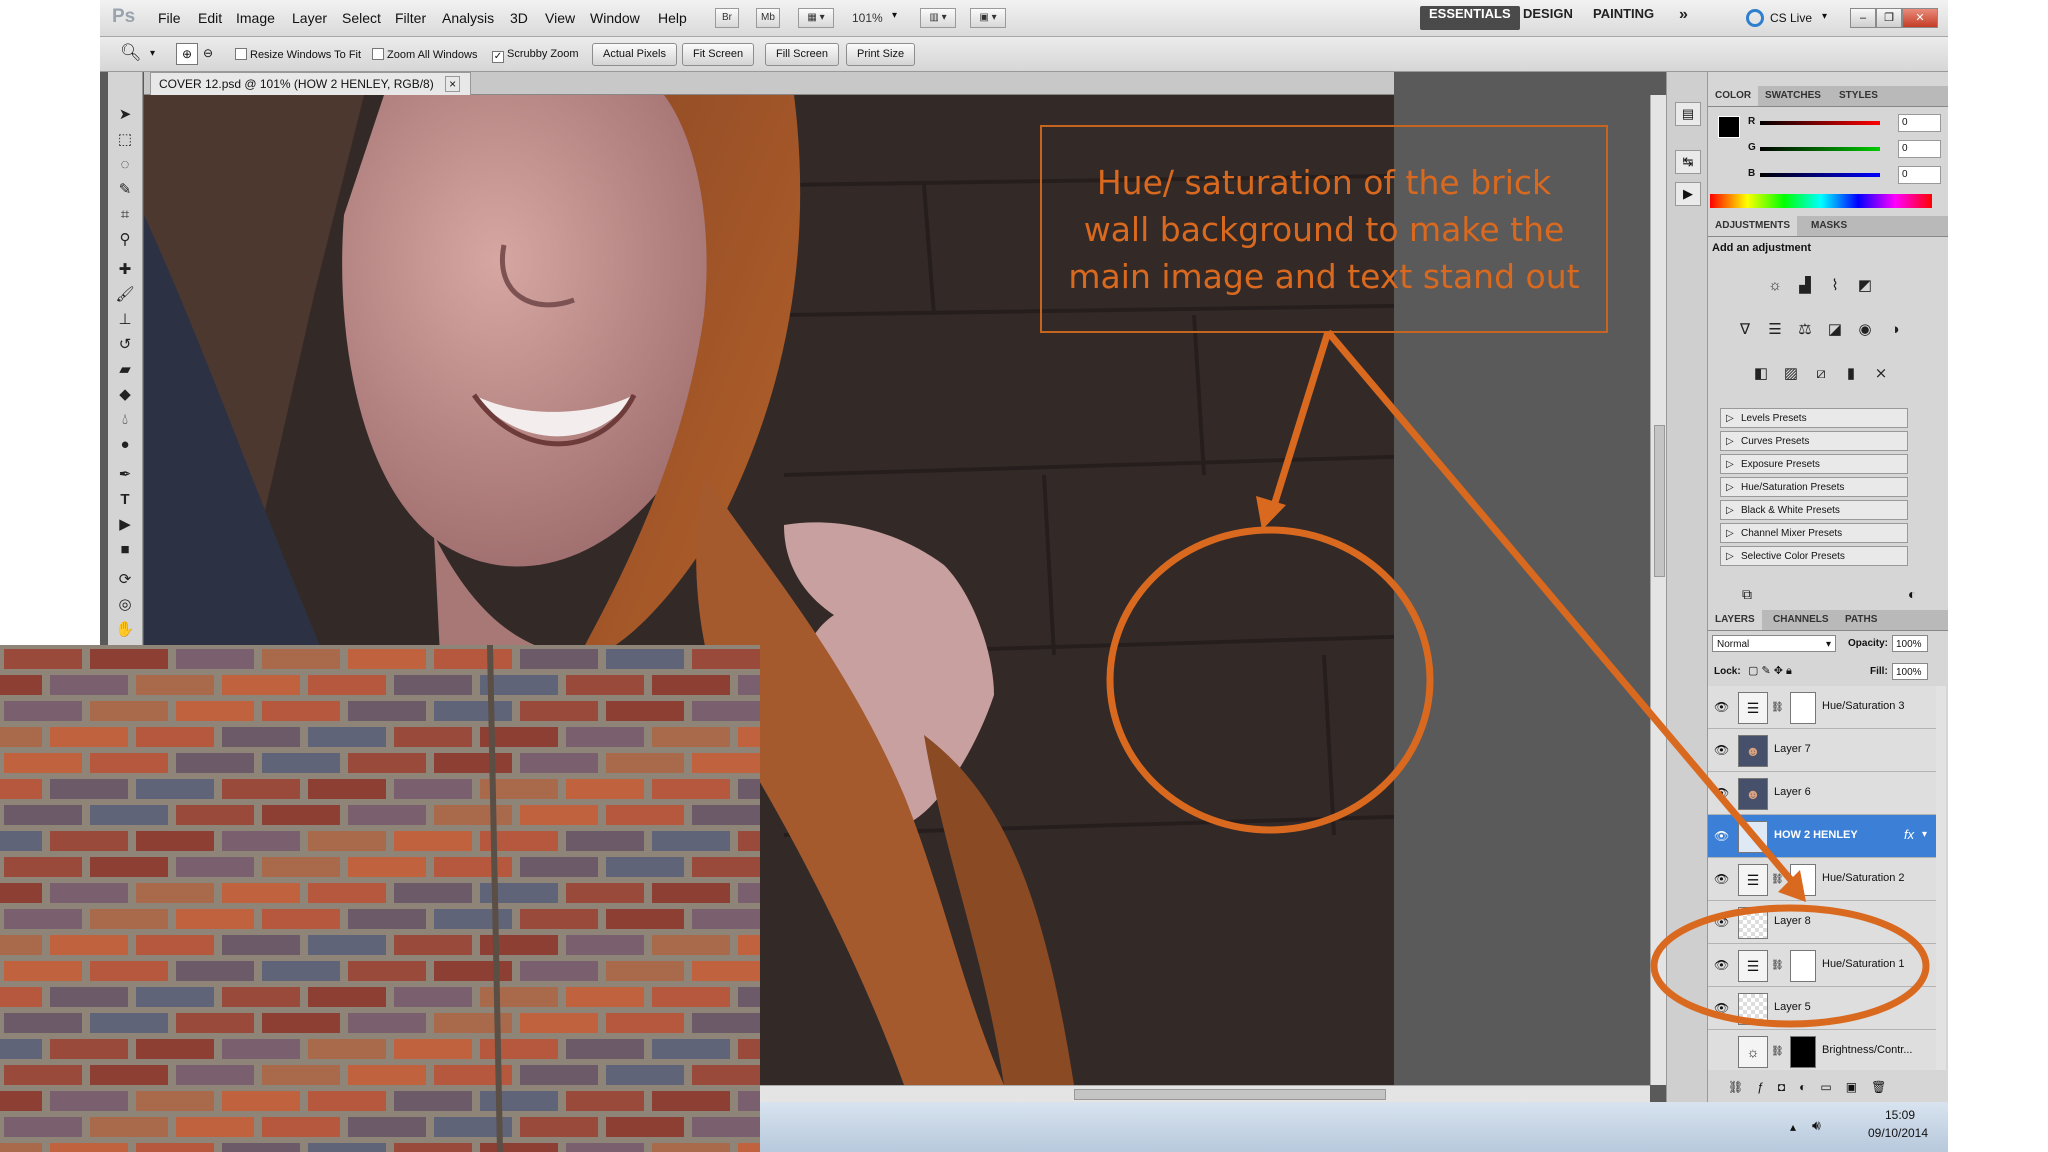 The height and width of the screenshot is (1152, 2048). I want to click on annotation-arrow-left, so click(1300, 422).